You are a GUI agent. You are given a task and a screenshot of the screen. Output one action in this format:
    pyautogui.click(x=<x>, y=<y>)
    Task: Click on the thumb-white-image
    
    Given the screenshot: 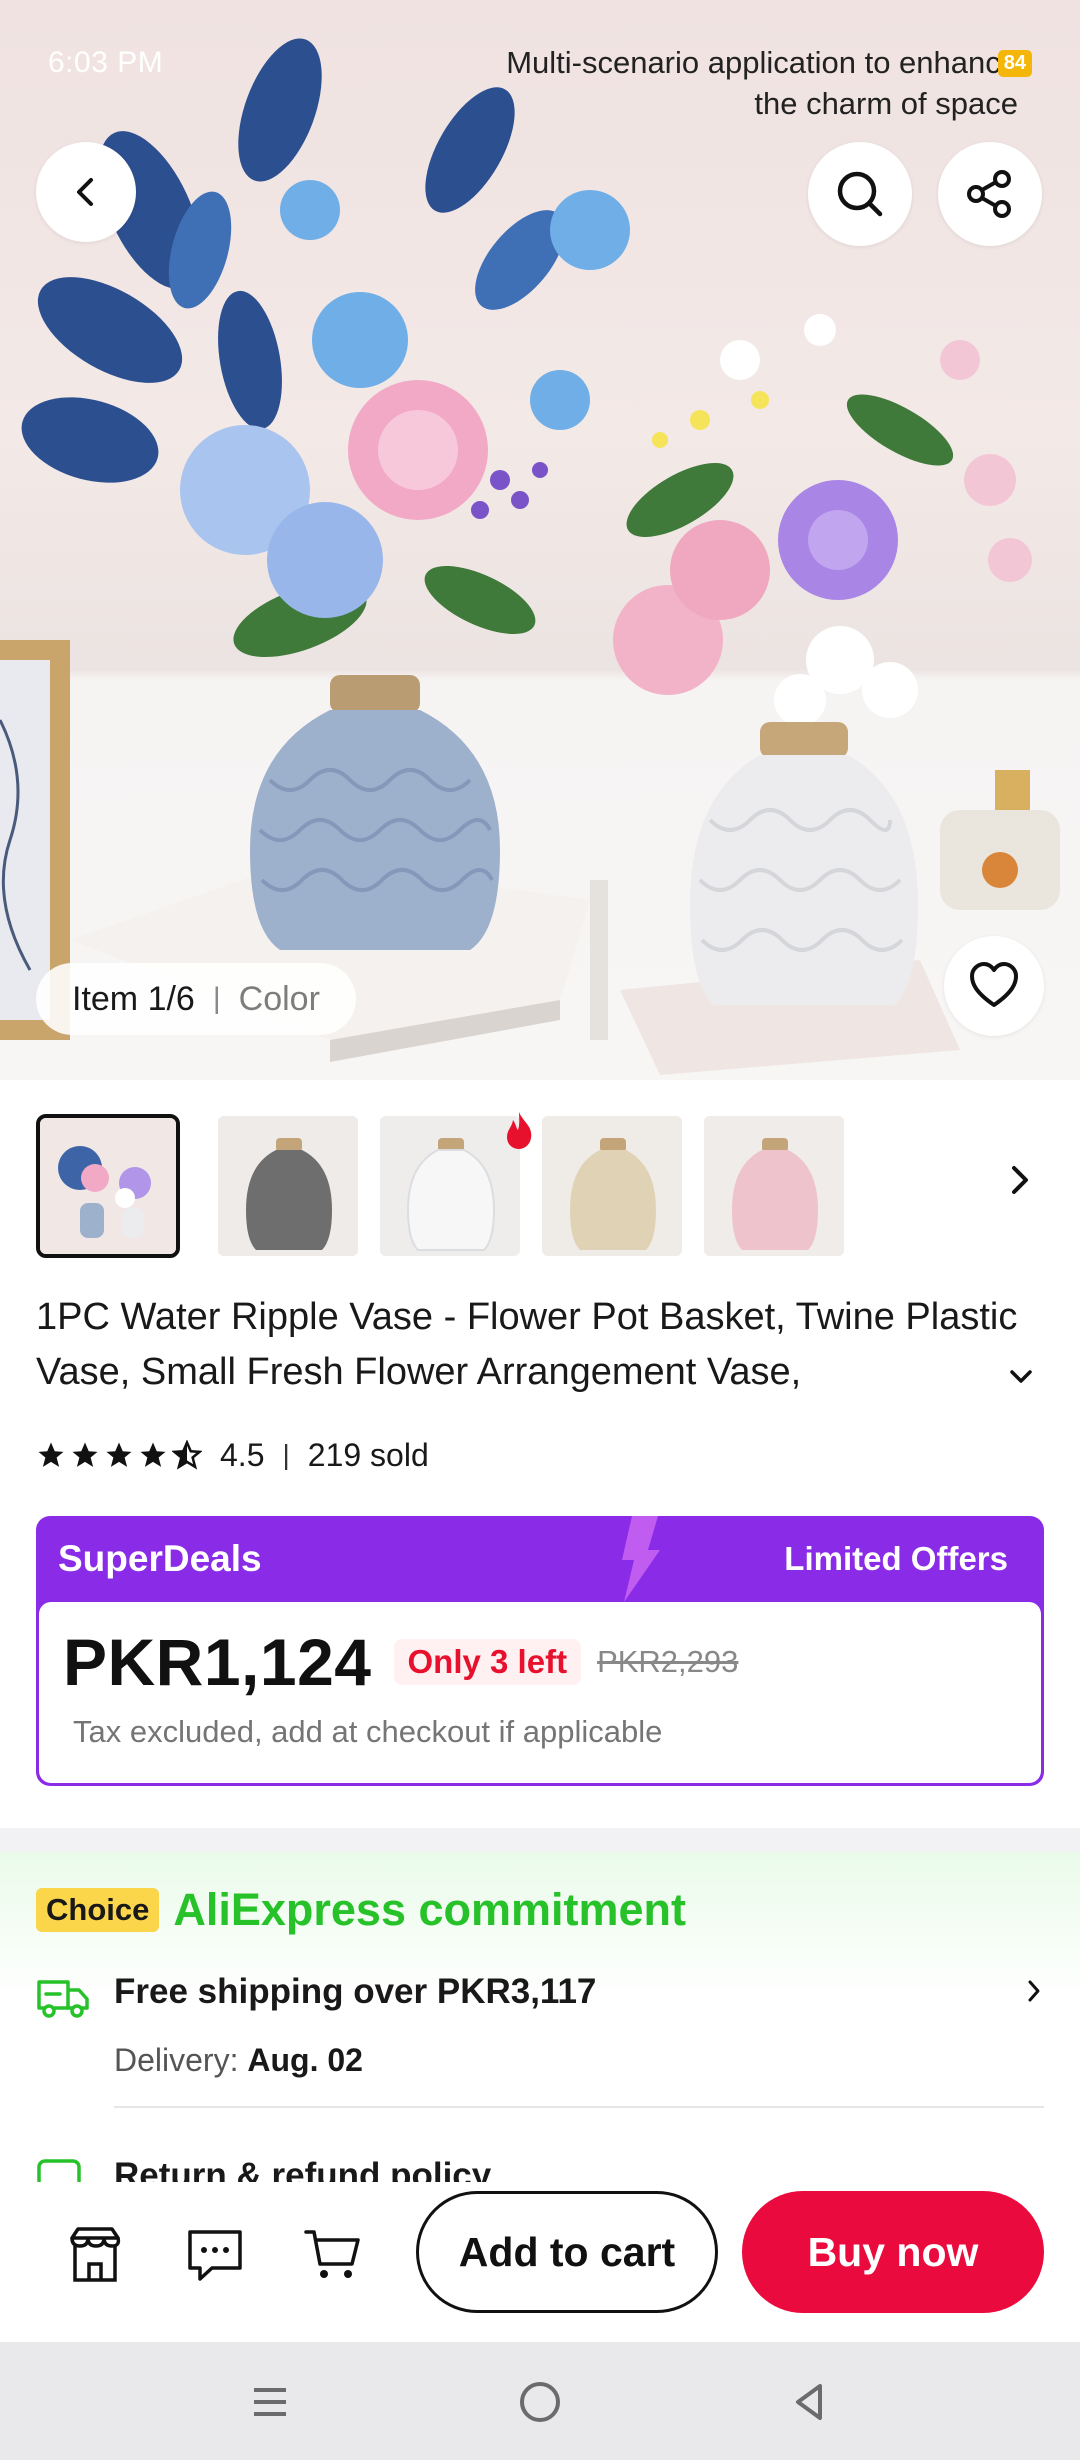 What is the action you would take?
    pyautogui.click(x=450, y=1186)
    